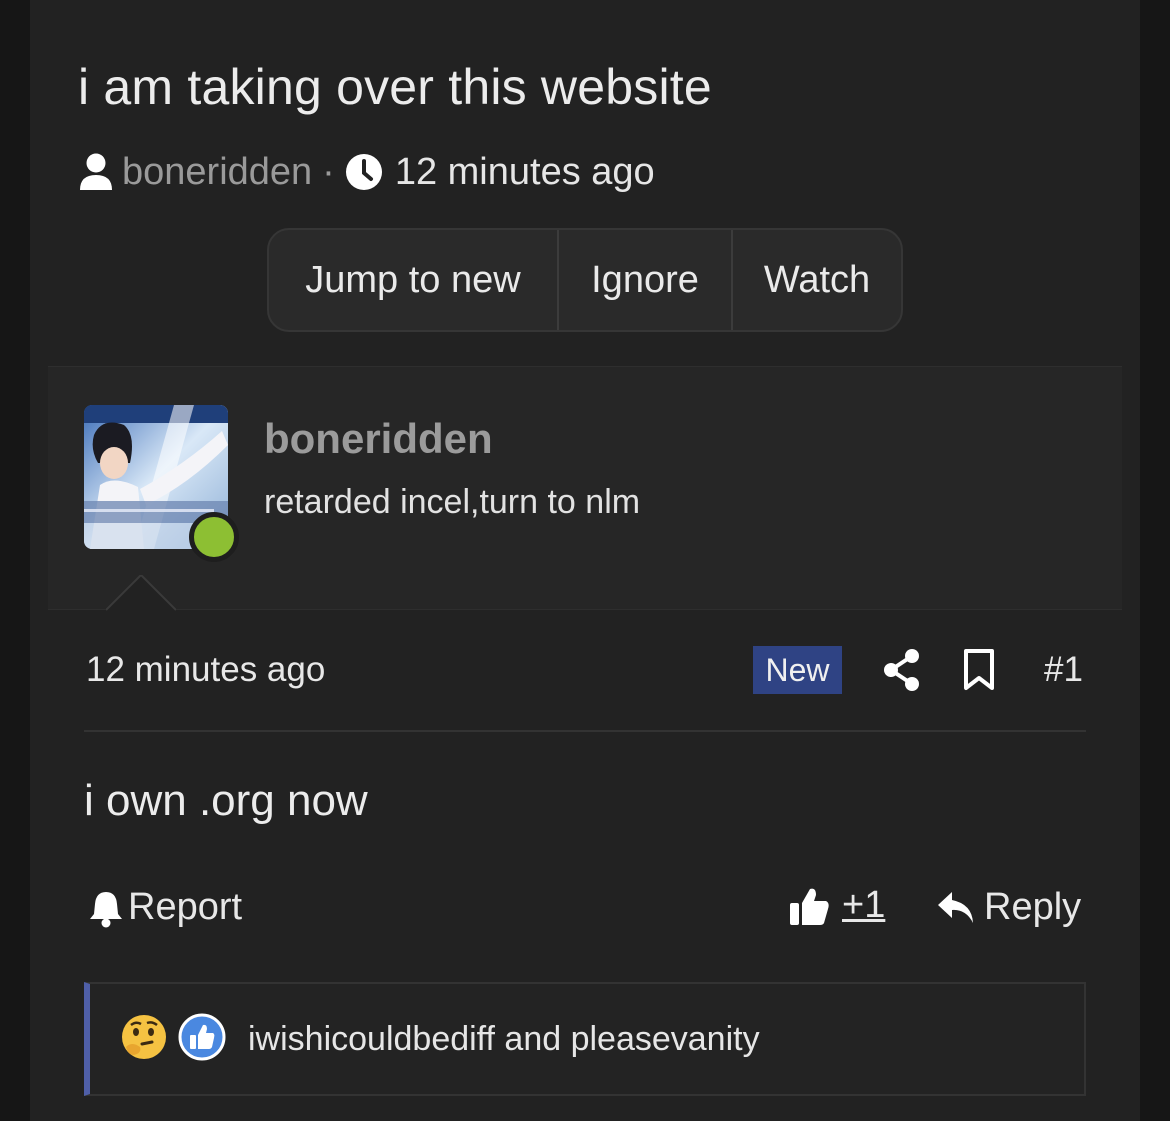 This screenshot has height=1121, width=1170. Describe the element at coordinates (836, 905) in the screenshot. I see `like-button: +1` at that location.